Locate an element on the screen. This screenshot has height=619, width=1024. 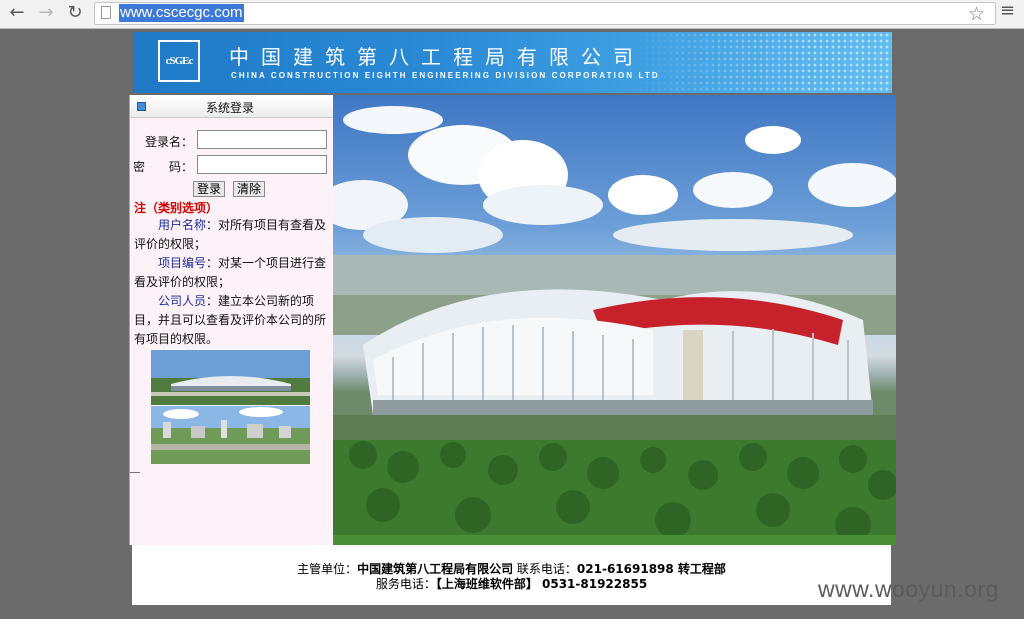
url-text: www.cscecgc.com is located at coordinates (181, 13).